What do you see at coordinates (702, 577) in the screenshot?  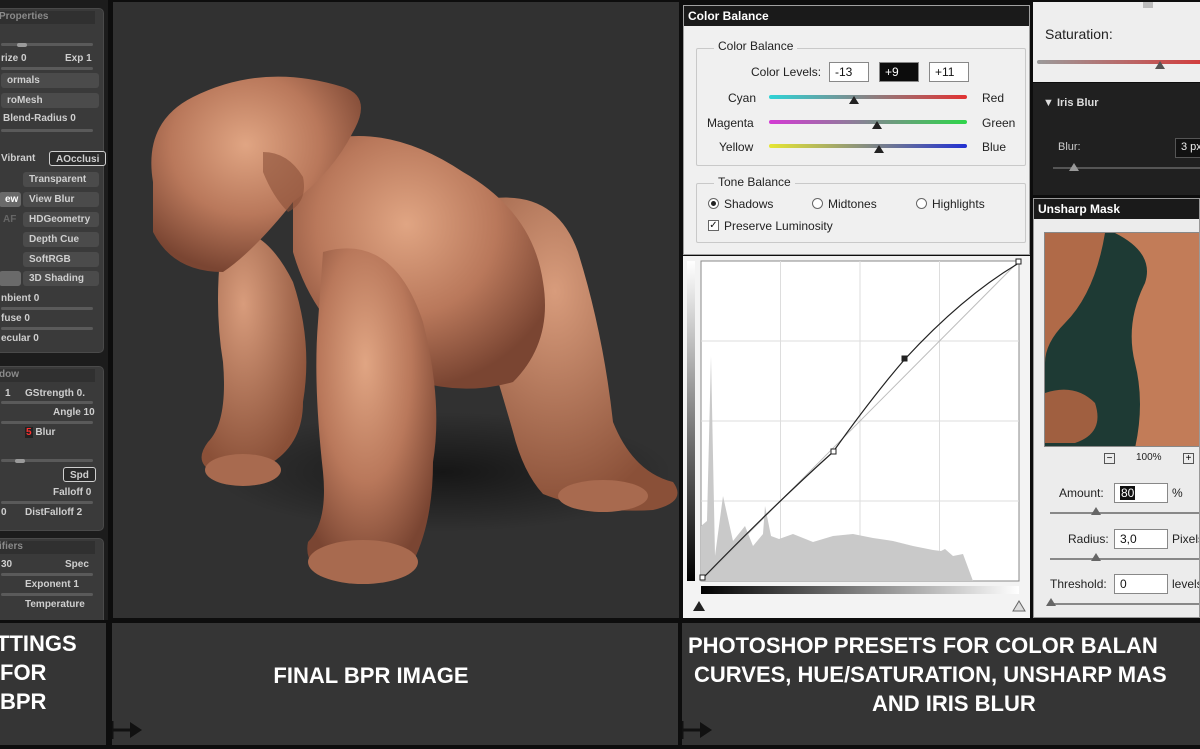 I see `curve-point-black` at bounding box center [702, 577].